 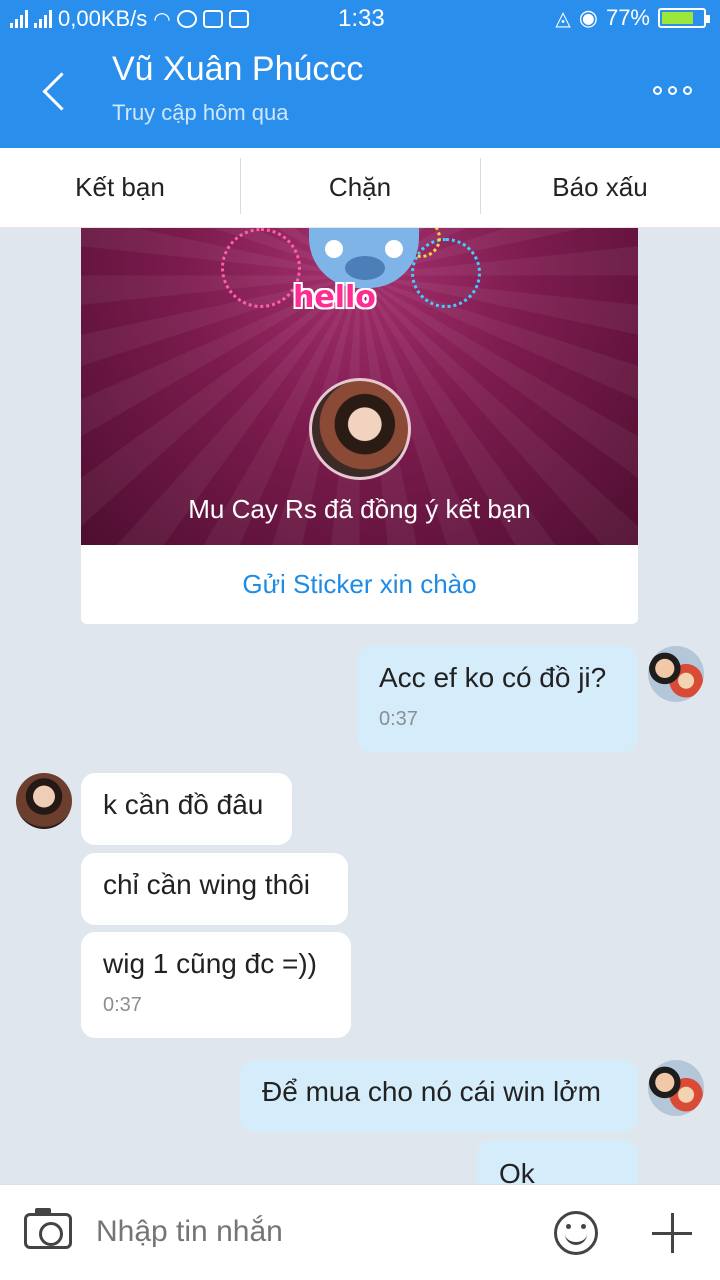 What do you see at coordinates (200, 112) in the screenshot?
I see `last-seen: Truy cập hôm qua` at bounding box center [200, 112].